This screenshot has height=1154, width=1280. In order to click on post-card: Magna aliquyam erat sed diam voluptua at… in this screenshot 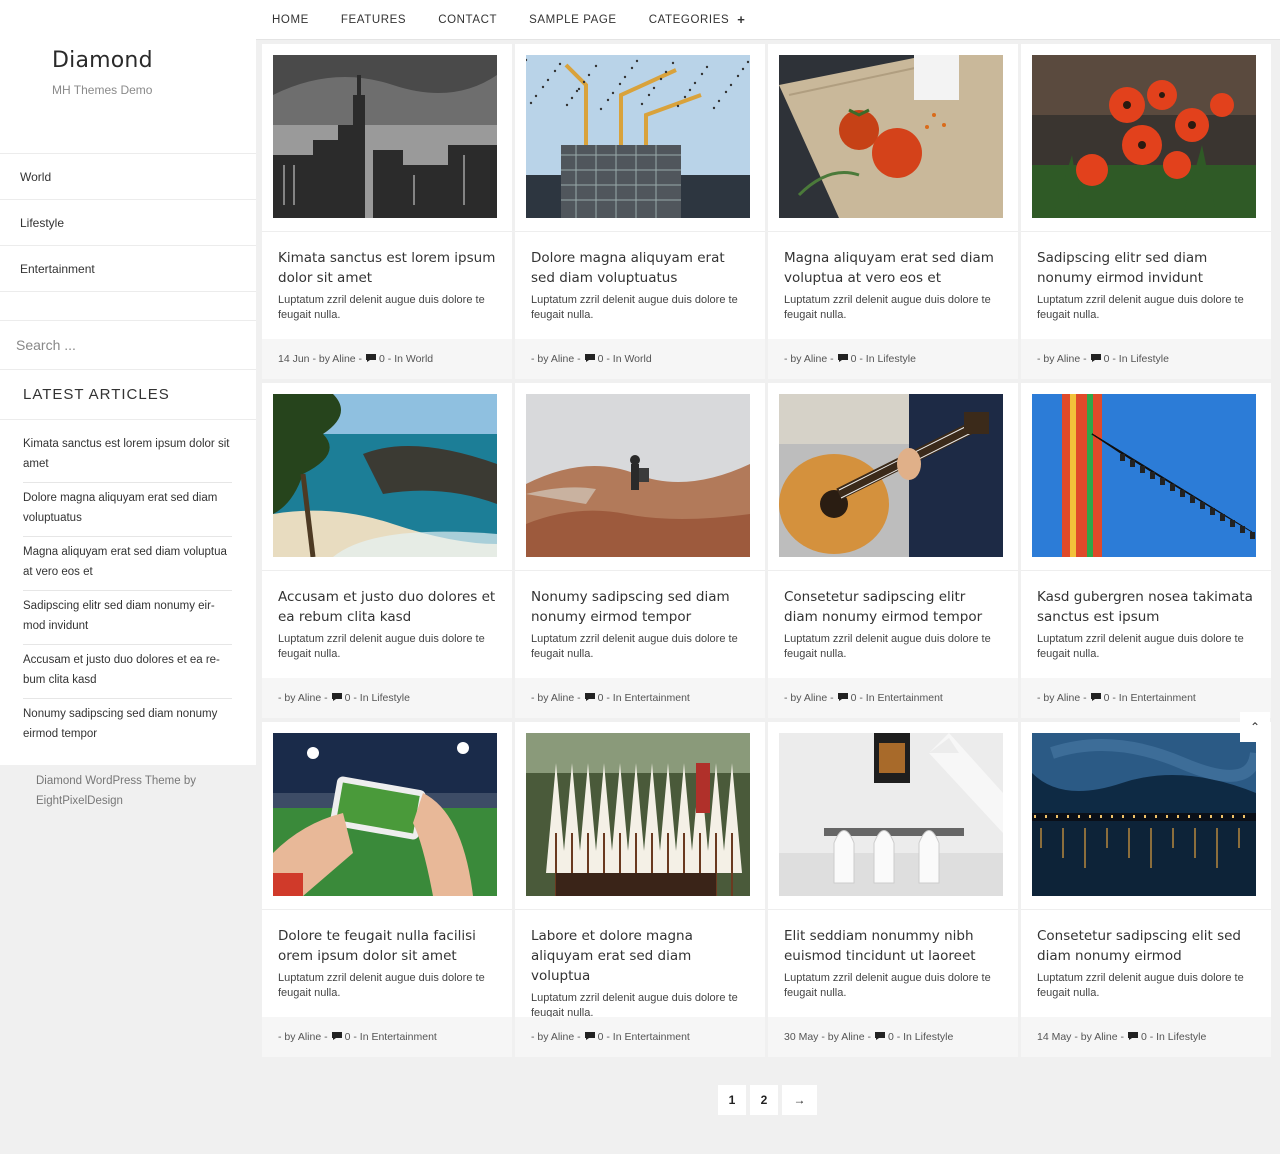, I will do `click(893, 211)`.